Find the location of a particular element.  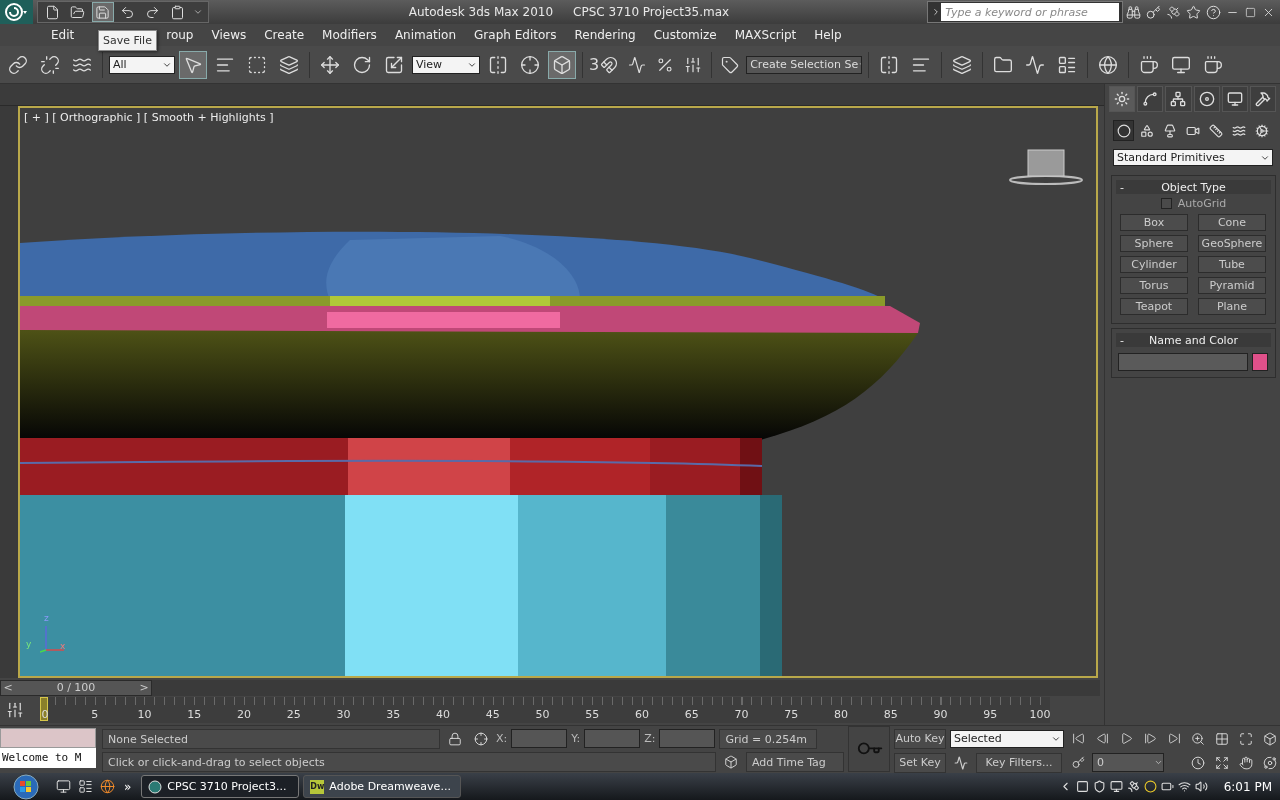

lamp-icon is located at coordinates (1169, 130).